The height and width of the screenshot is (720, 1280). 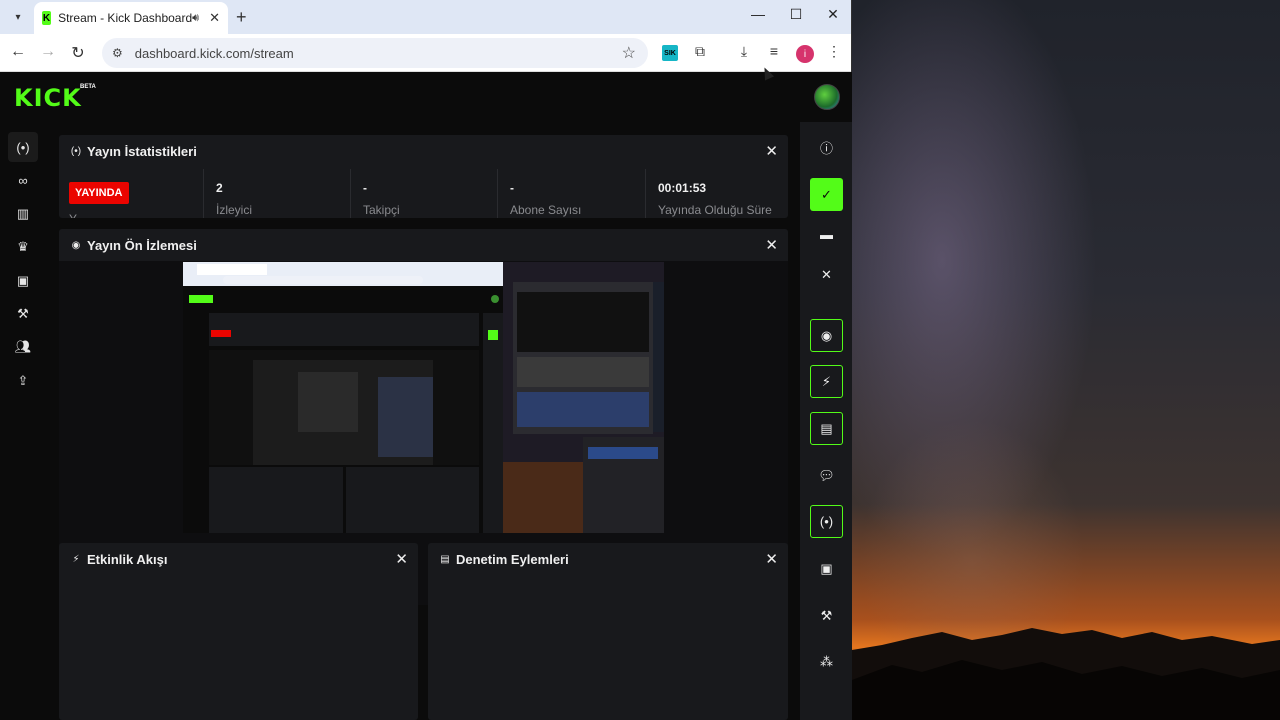 What do you see at coordinates (23, 214) in the screenshot?
I see `chart-icon: ▥` at bounding box center [23, 214].